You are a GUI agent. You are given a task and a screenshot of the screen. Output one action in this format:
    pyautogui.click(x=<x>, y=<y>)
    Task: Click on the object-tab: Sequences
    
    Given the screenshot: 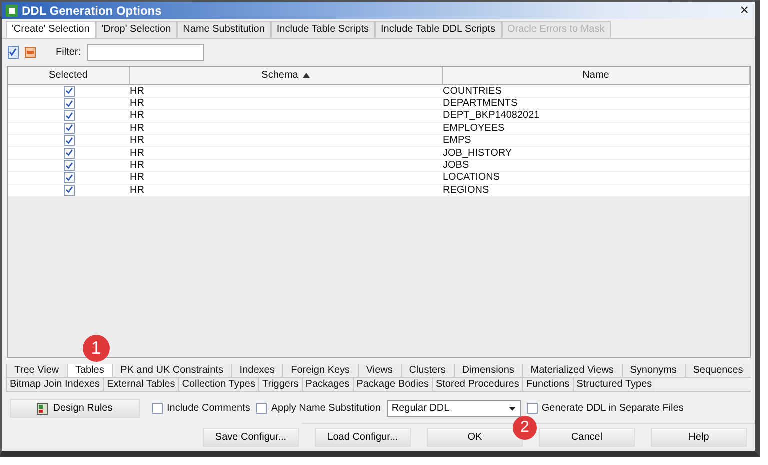 What is the action you would take?
    pyautogui.click(x=717, y=370)
    